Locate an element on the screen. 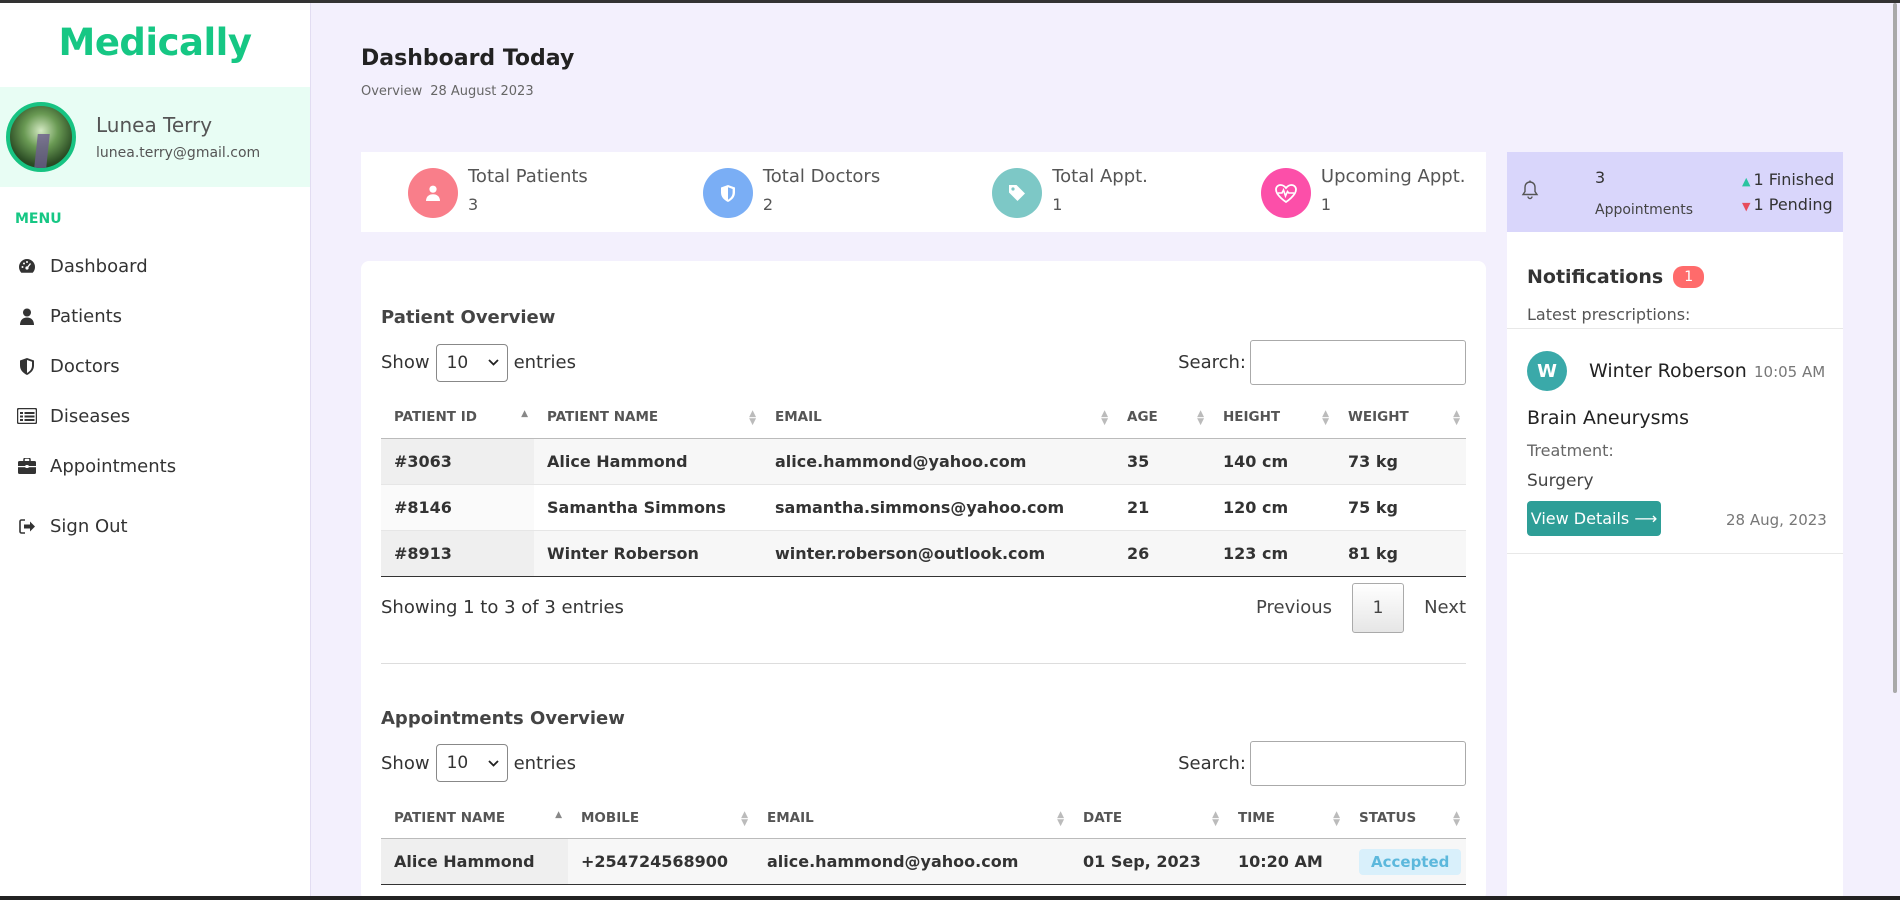 Image resolution: width=1900 pixels, height=900 pixels. stat-upcoming-appt: Upcoming Appt. 1 is located at coordinates (1363, 192).